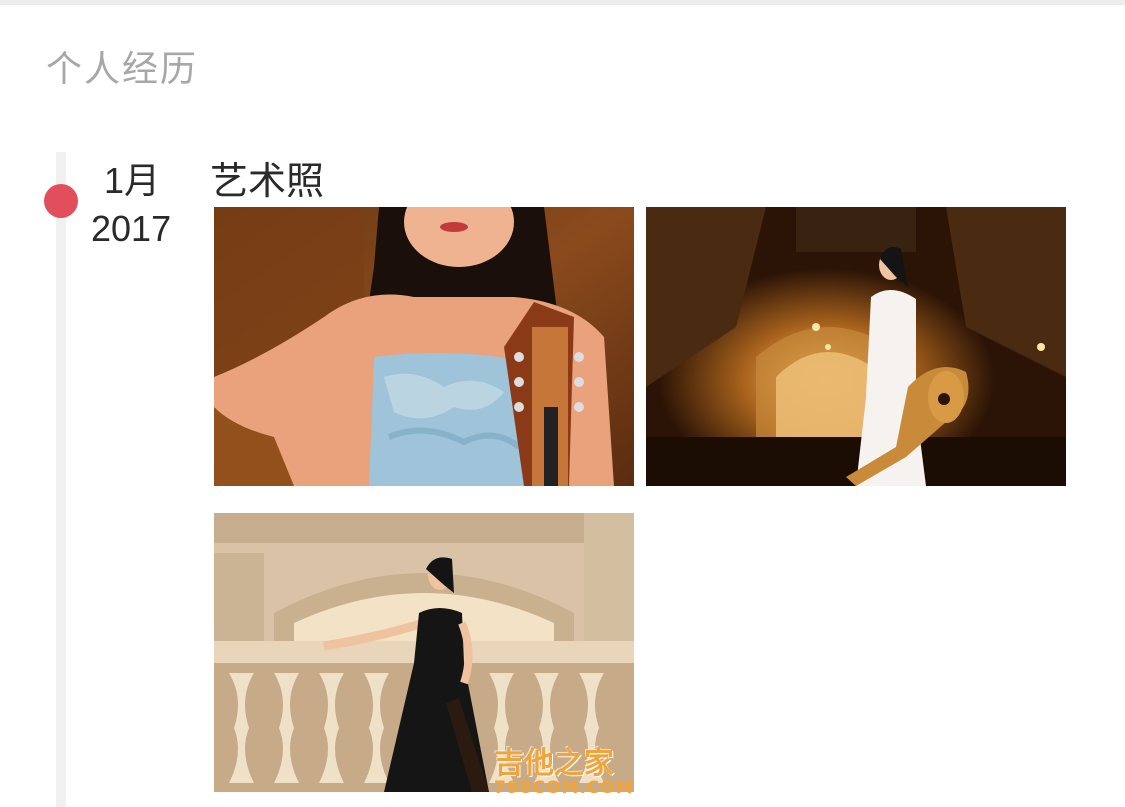  I want to click on entry-month: 1月, so click(132, 180).